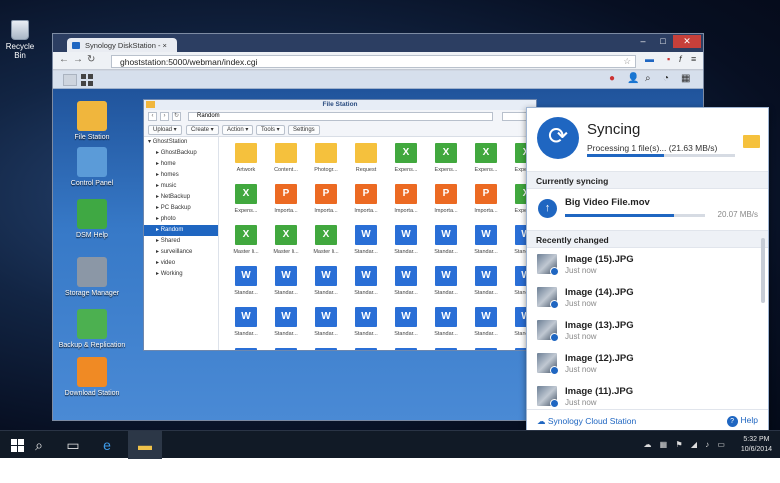 This screenshot has width=780, height=483. What do you see at coordinates (756, 445) in the screenshot?
I see `clock: 5:32 PM 10/6/2014` at bounding box center [756, 445].